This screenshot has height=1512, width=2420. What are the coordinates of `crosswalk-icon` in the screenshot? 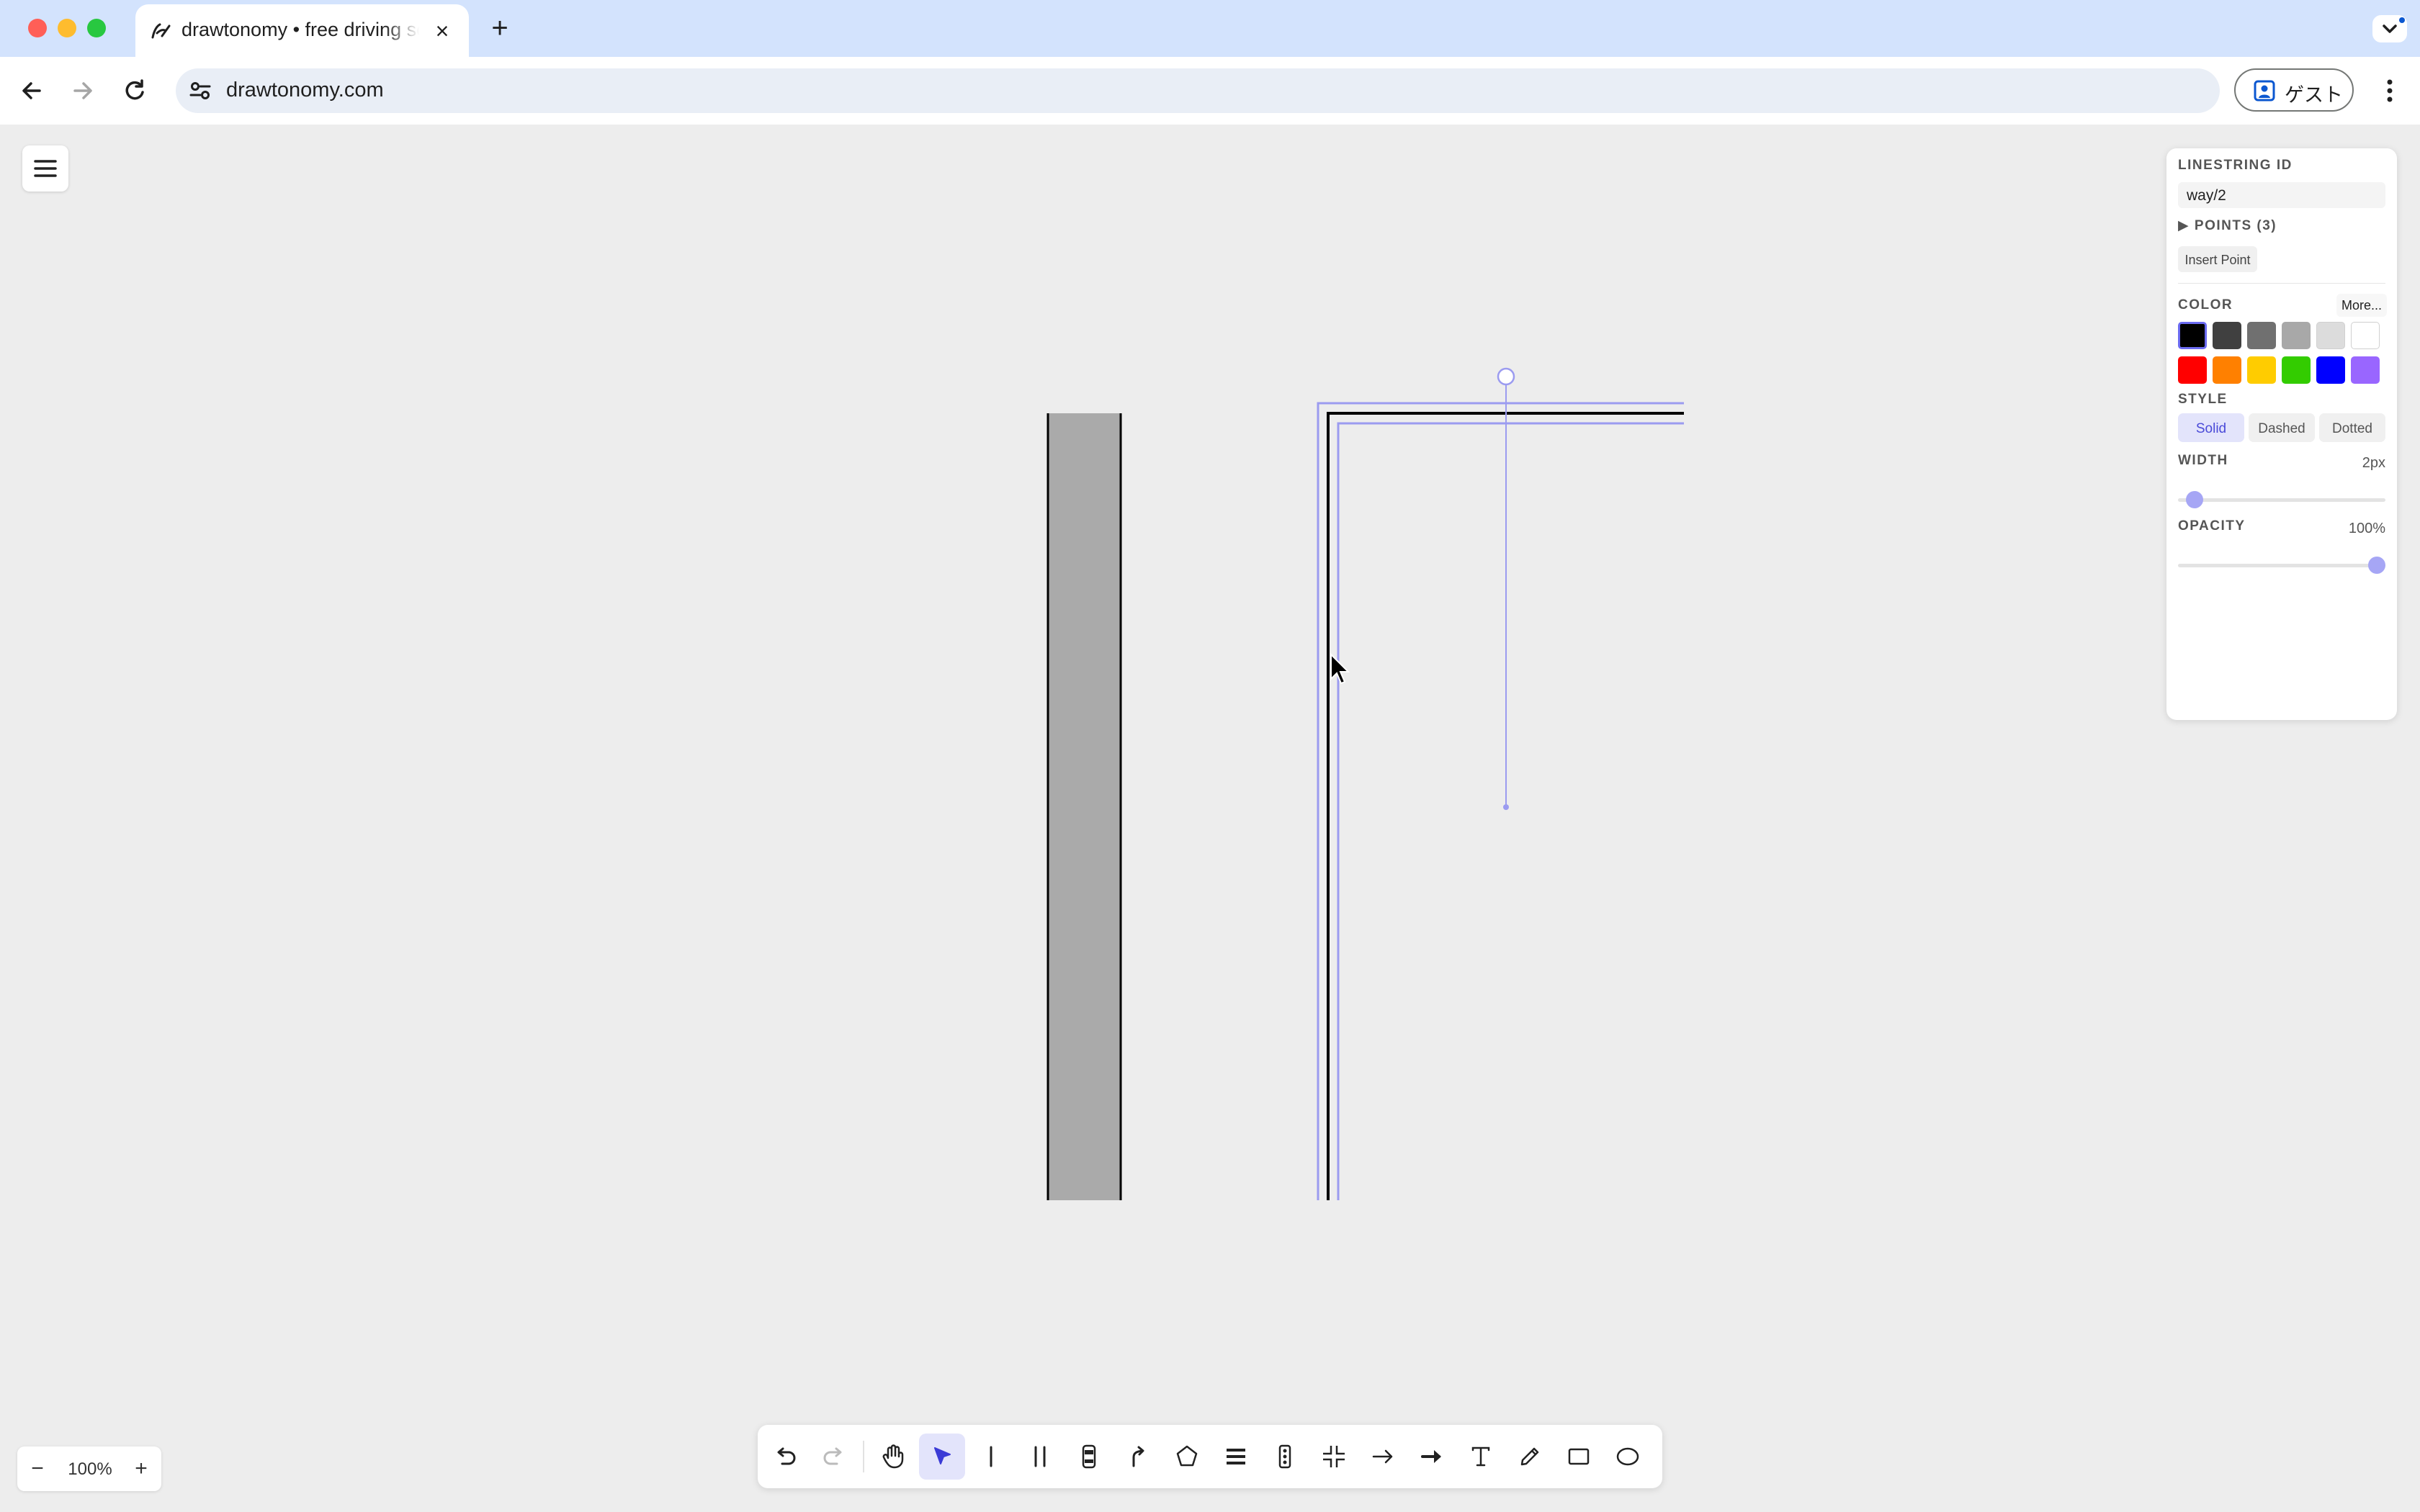 It's located at (1236, 1456).